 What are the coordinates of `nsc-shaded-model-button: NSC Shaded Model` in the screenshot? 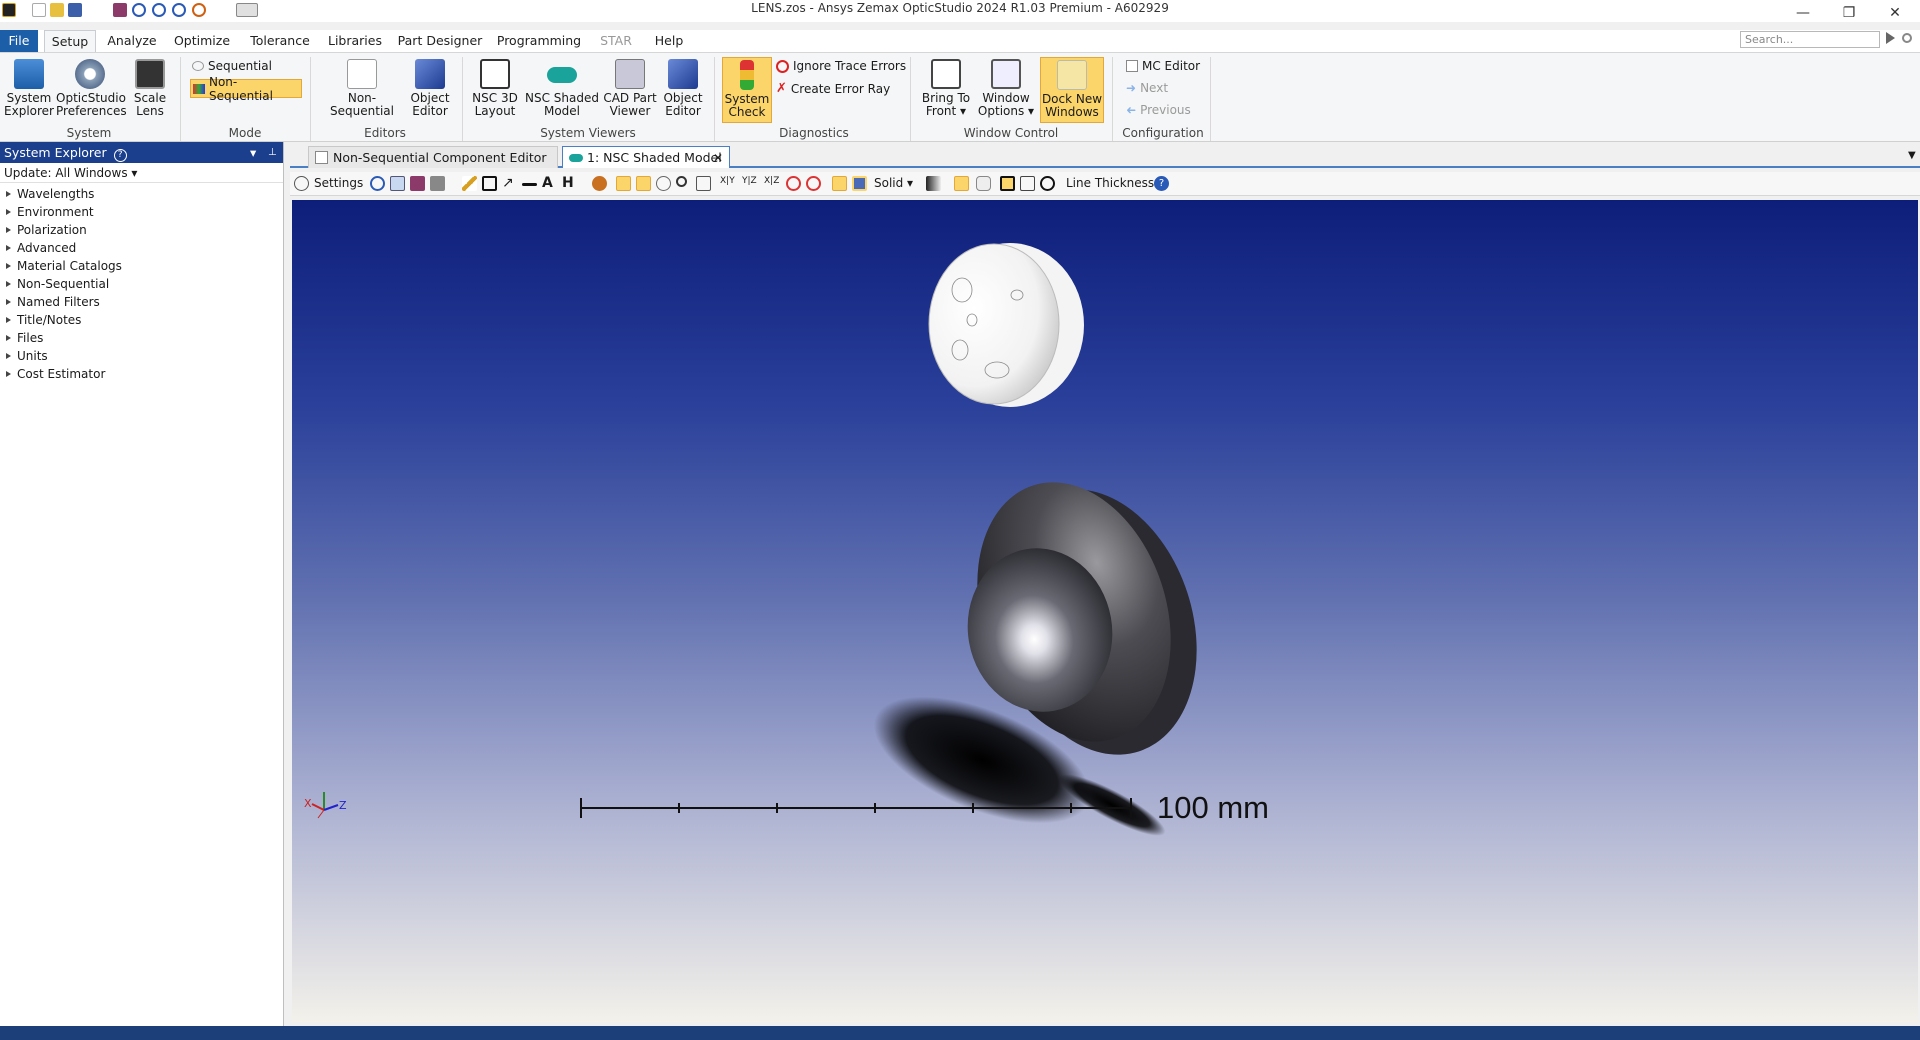 It's located at (562, 88).